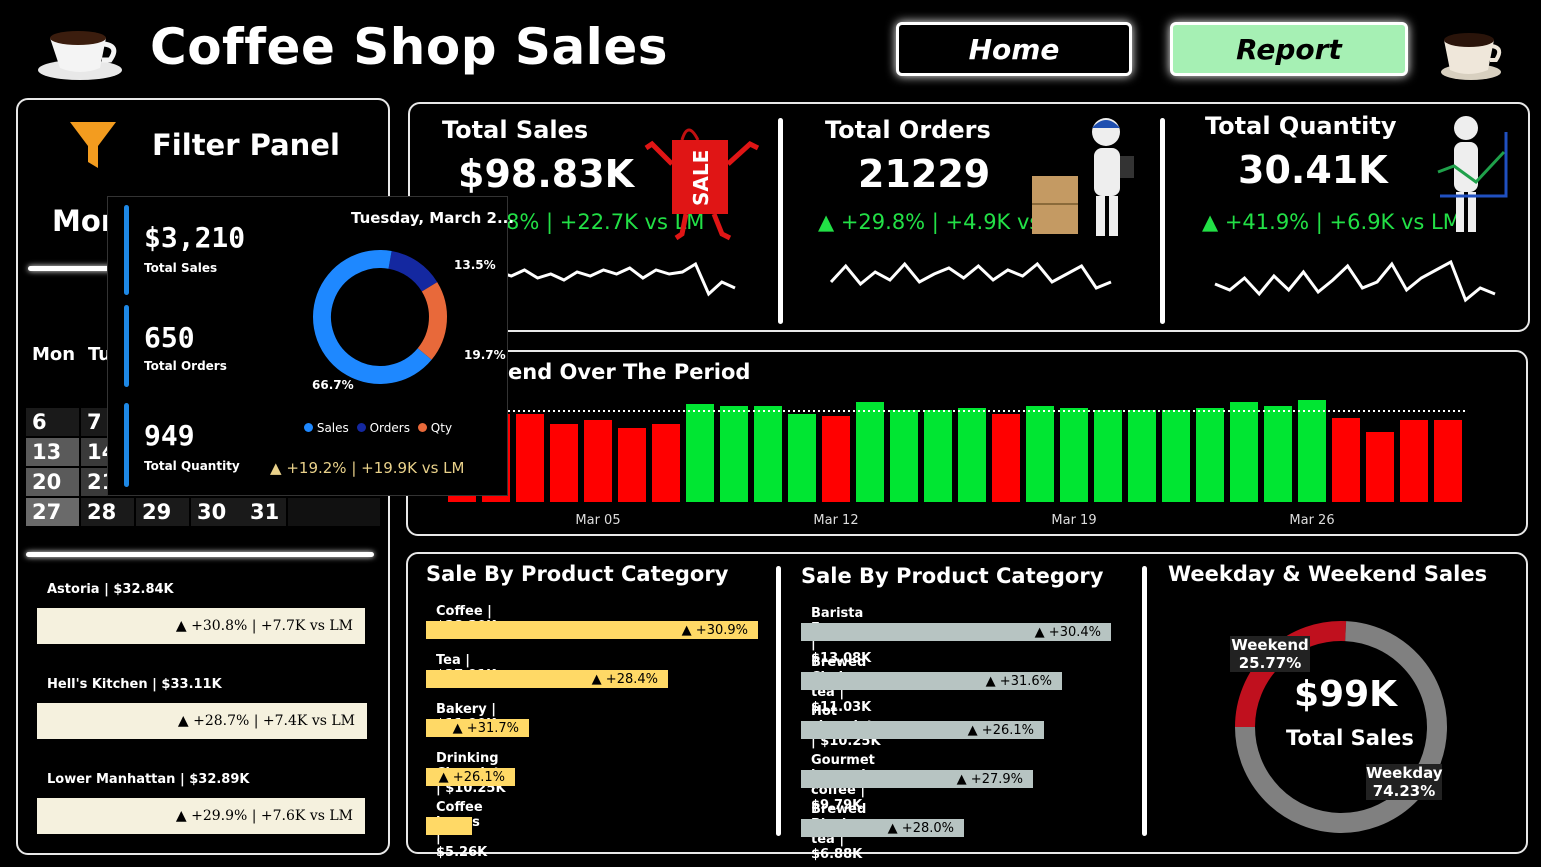  What do you see at coordinates (265, 512) in the screenshot?
I see `calendar-day: 31` at bounding box center [265, 512].